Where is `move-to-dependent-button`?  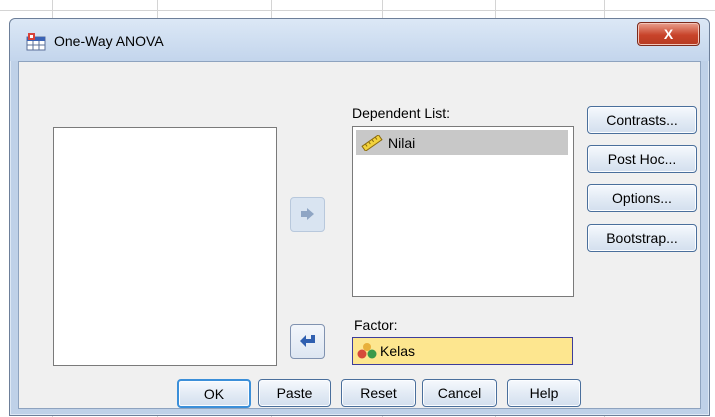
move-to-dependent-button is located at coordinates (307, 214).